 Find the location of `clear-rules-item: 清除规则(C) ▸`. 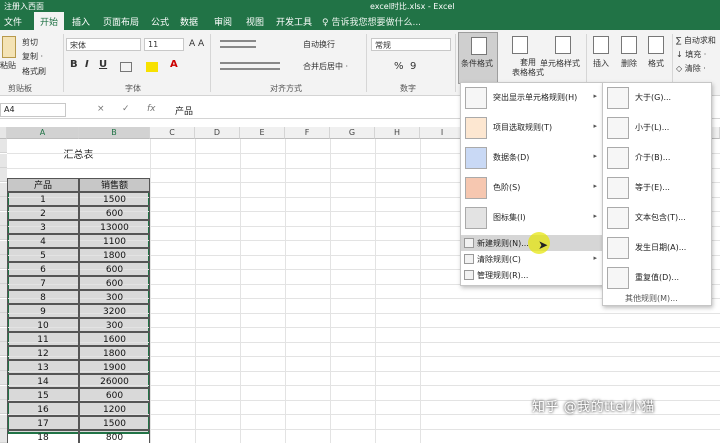

clear-rules-item: 清除规则(C) ▸ is located at coordinates (532, 259).